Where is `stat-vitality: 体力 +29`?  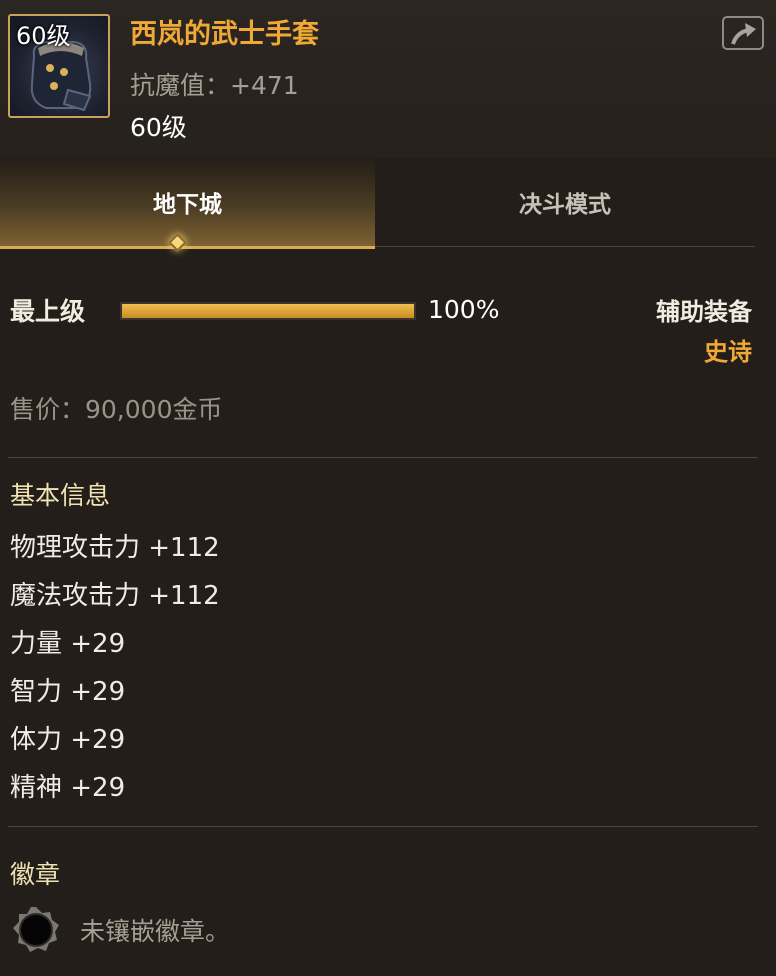
stat-vitality: 体力 +29 is located at coordinates (68, 740).